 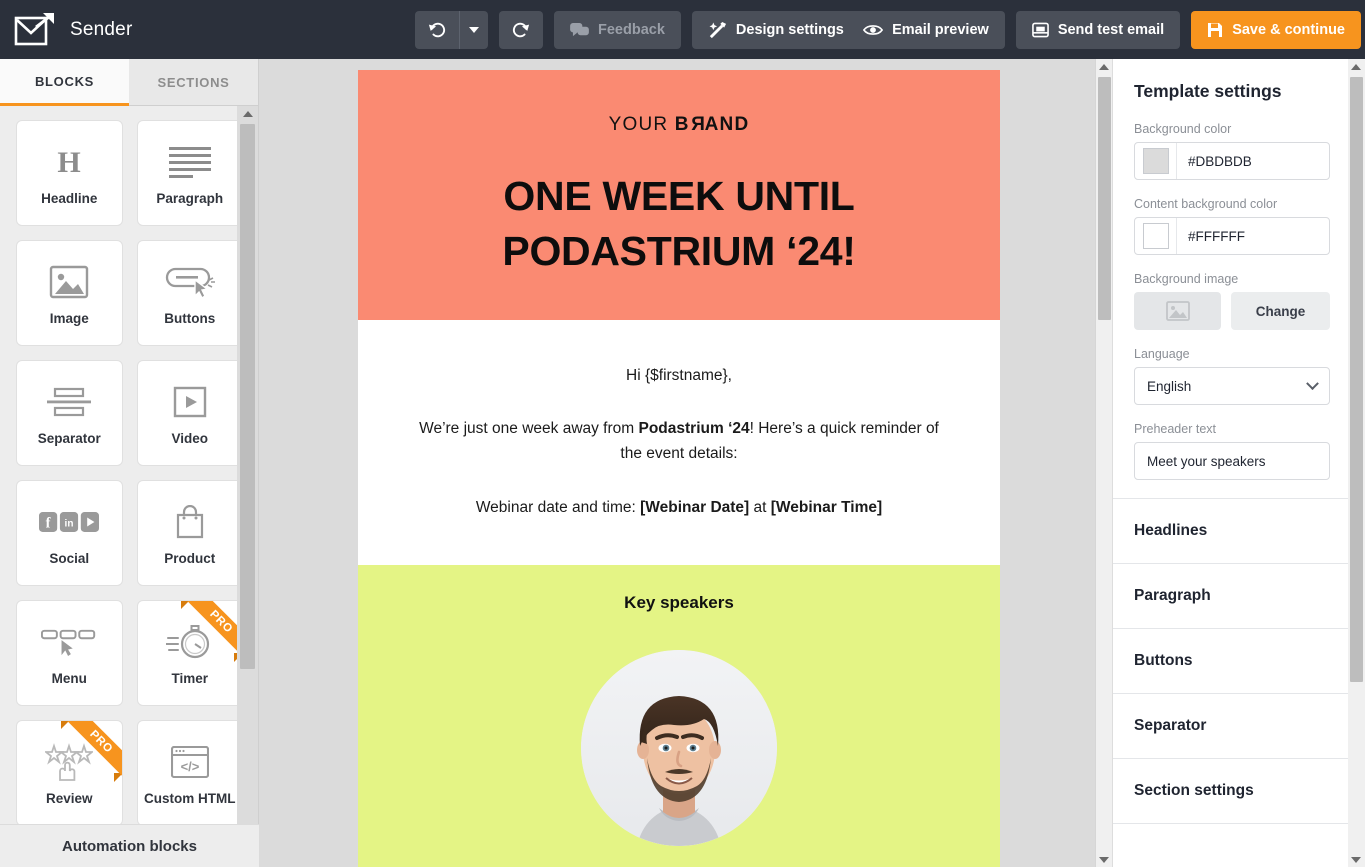 I want to click on brand-suffix: AND, so click(x=727, y=124).